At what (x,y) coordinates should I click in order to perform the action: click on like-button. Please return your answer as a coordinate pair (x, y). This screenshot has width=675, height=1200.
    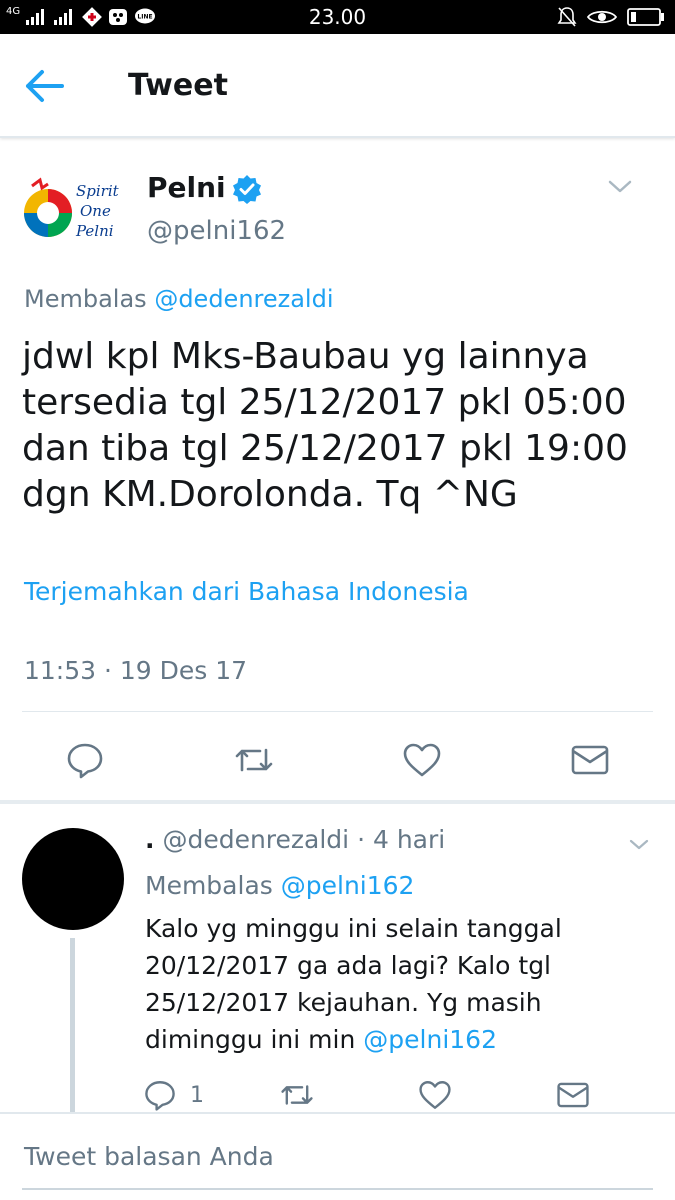
    Looking at the image, I should click on (422, 760).